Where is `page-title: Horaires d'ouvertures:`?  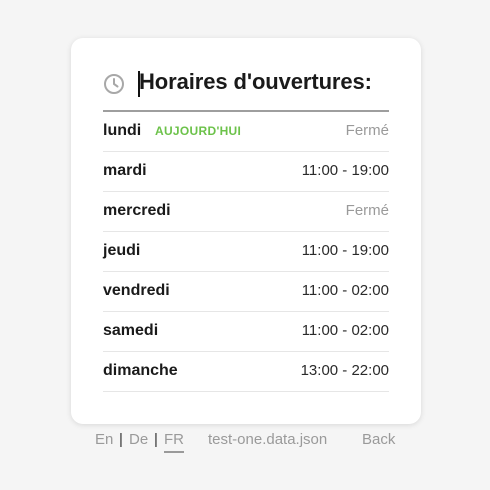 page-title: Horaires d'ouvertures: is located at coordinates (255, 81).